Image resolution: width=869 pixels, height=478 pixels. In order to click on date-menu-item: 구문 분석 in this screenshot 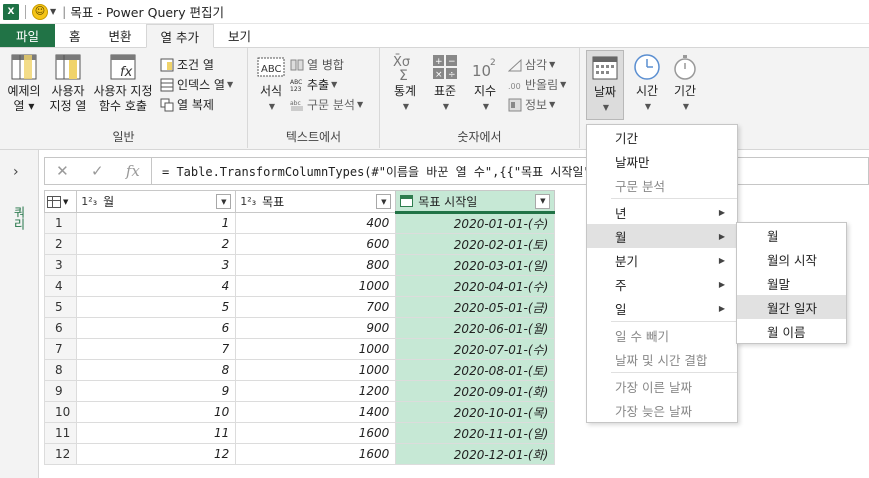, I will do `click(662, 185)`.